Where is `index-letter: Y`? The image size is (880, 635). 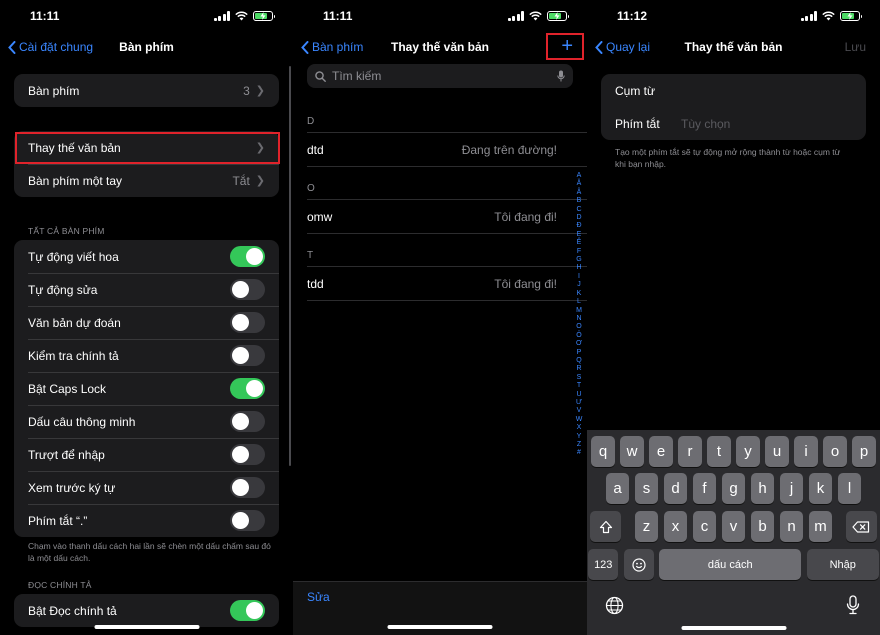
index-letter: Y is located at coordinates (579, 437).